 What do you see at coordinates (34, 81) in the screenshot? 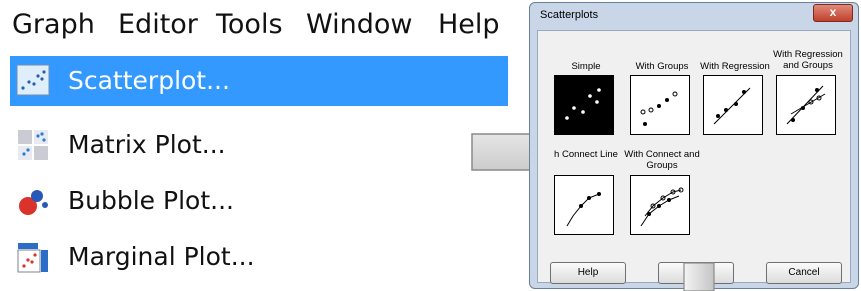
I see `scatterplot-icon` at bounding box center [34, 81].